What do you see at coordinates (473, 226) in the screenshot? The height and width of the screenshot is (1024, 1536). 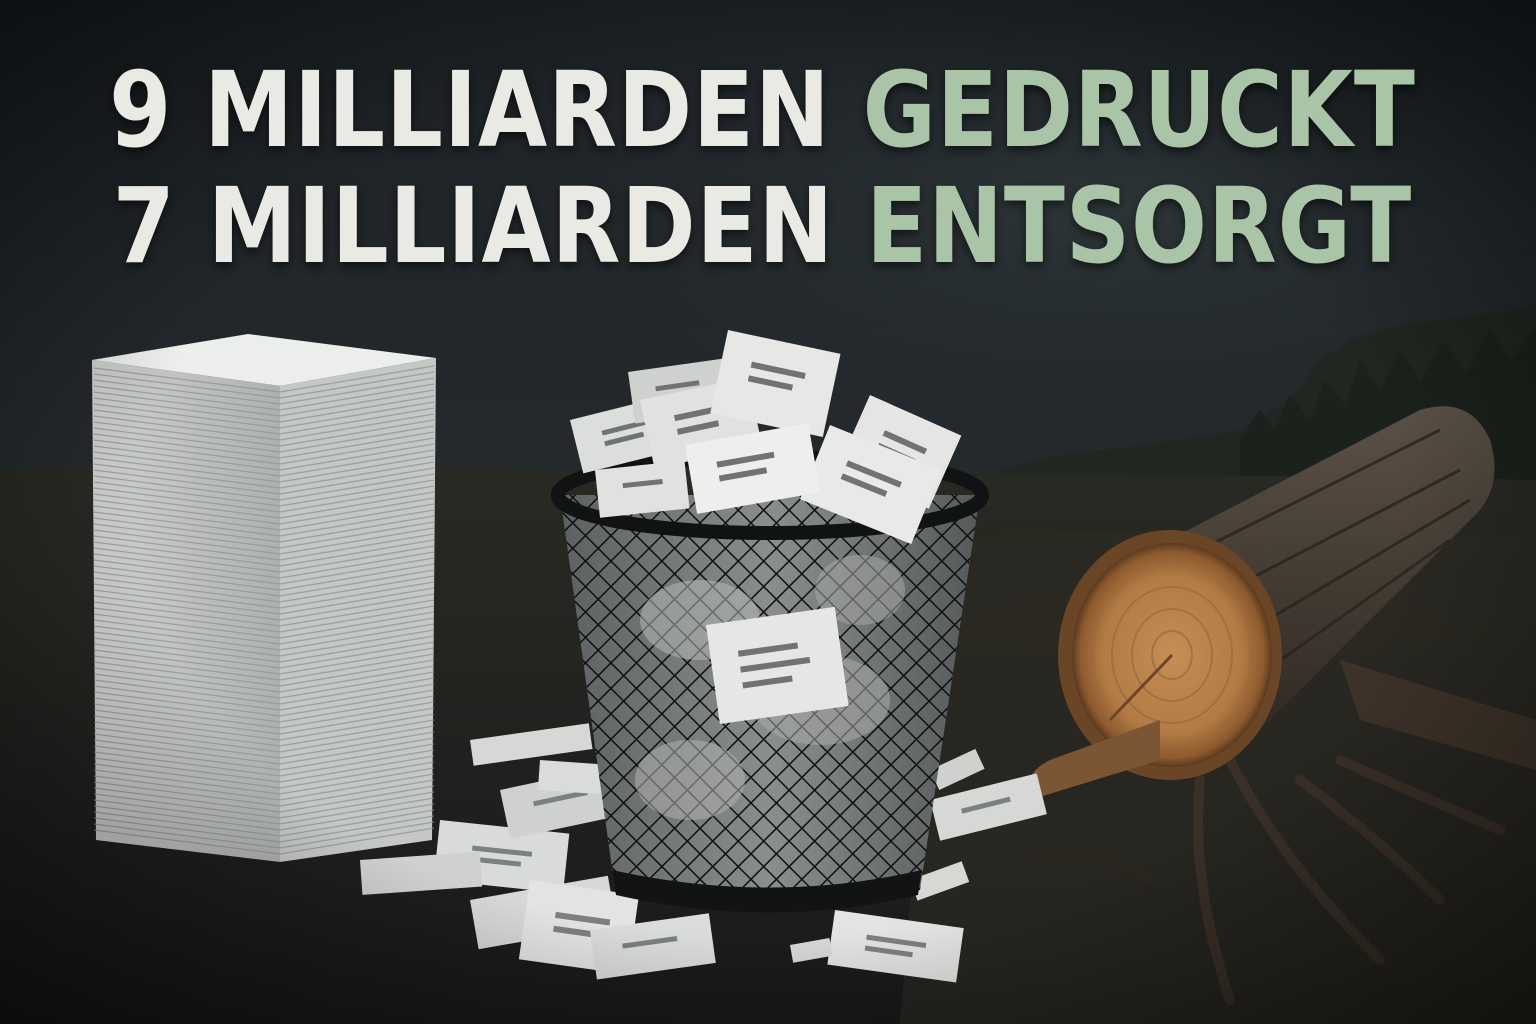 I see `disposed-count: 7 MILLIARDEN` at bounding box center [473, 226].